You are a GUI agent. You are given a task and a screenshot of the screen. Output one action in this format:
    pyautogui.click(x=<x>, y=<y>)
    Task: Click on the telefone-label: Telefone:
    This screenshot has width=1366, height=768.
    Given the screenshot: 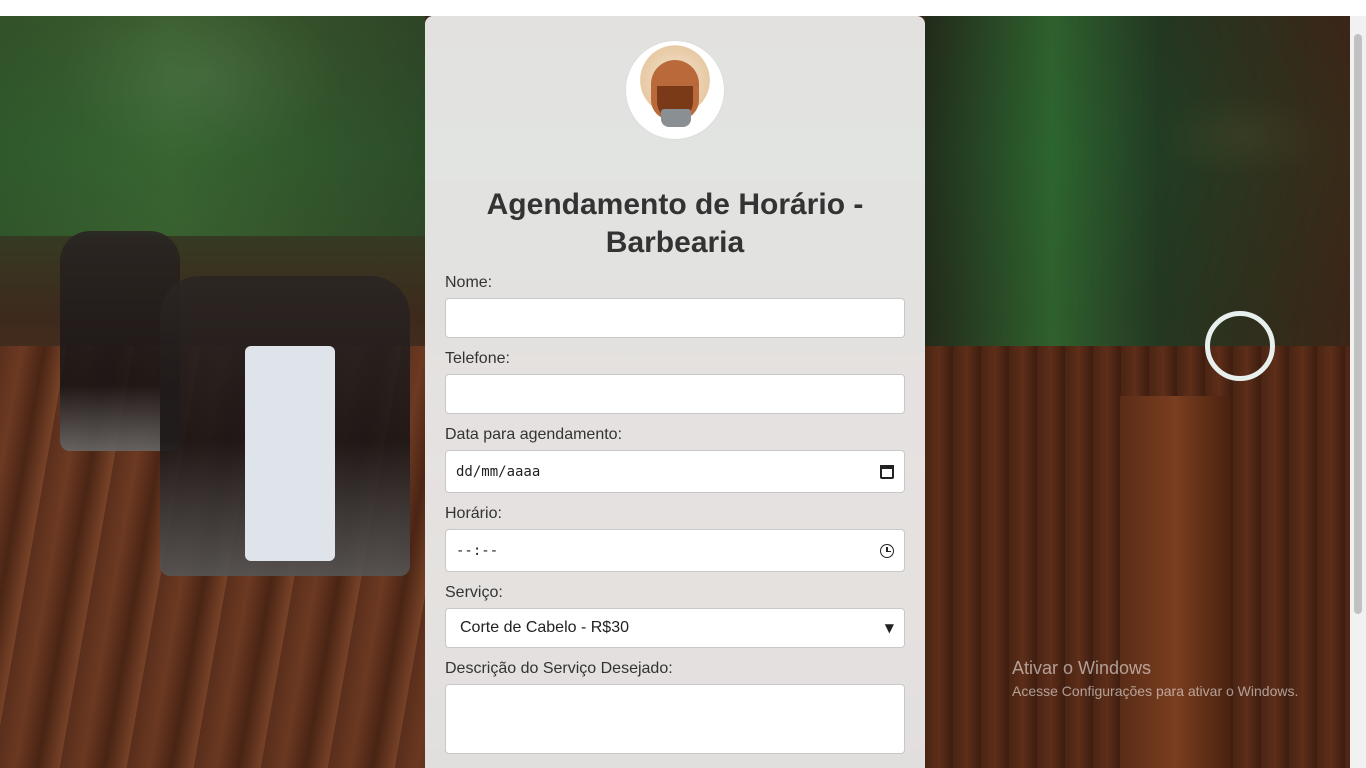 What is the action you would take?
    pyautogui.click(x=477, y=358)
    